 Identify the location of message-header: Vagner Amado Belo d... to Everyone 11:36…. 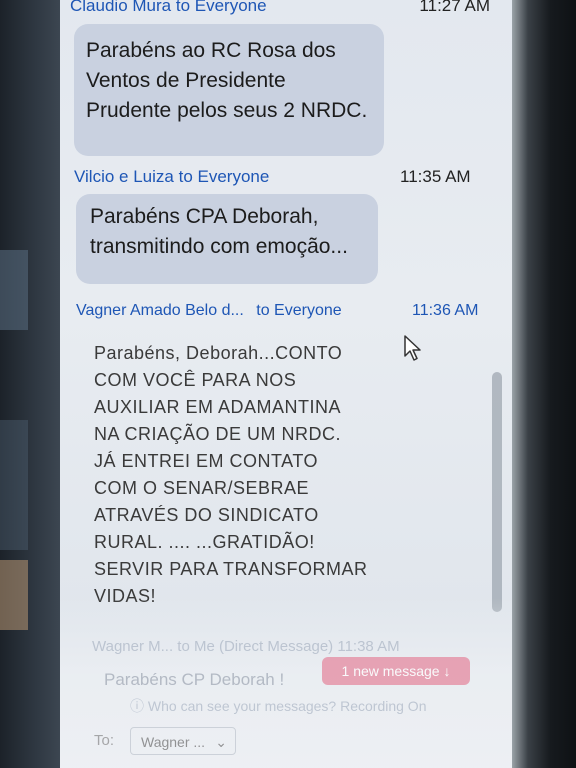
(294, 311).